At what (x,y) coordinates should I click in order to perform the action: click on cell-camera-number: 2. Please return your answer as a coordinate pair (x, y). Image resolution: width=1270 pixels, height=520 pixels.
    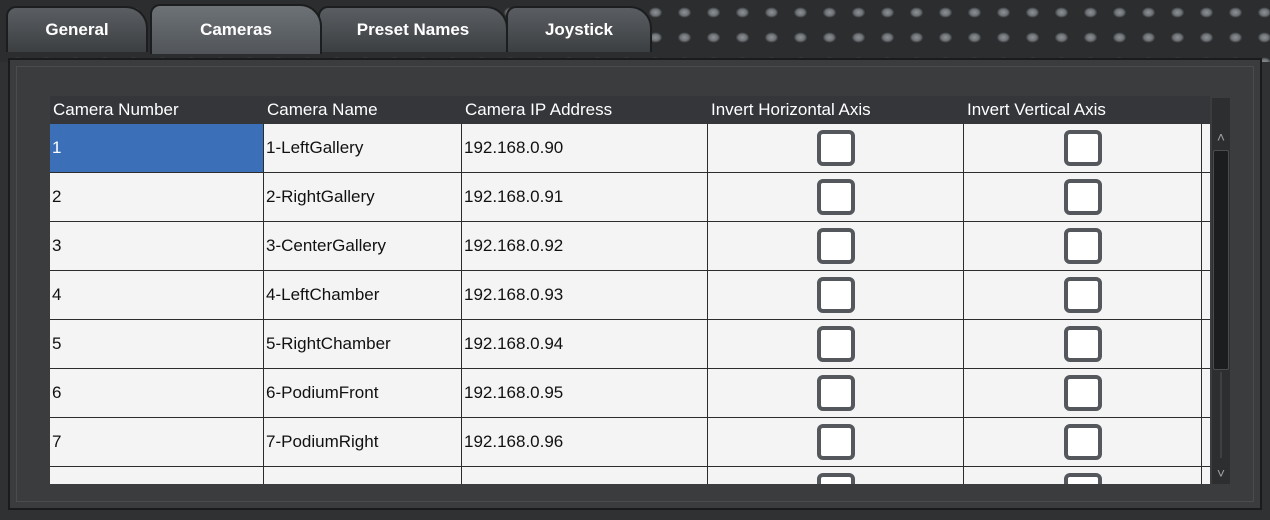
    Looking at the image, I should click on (157, 197).